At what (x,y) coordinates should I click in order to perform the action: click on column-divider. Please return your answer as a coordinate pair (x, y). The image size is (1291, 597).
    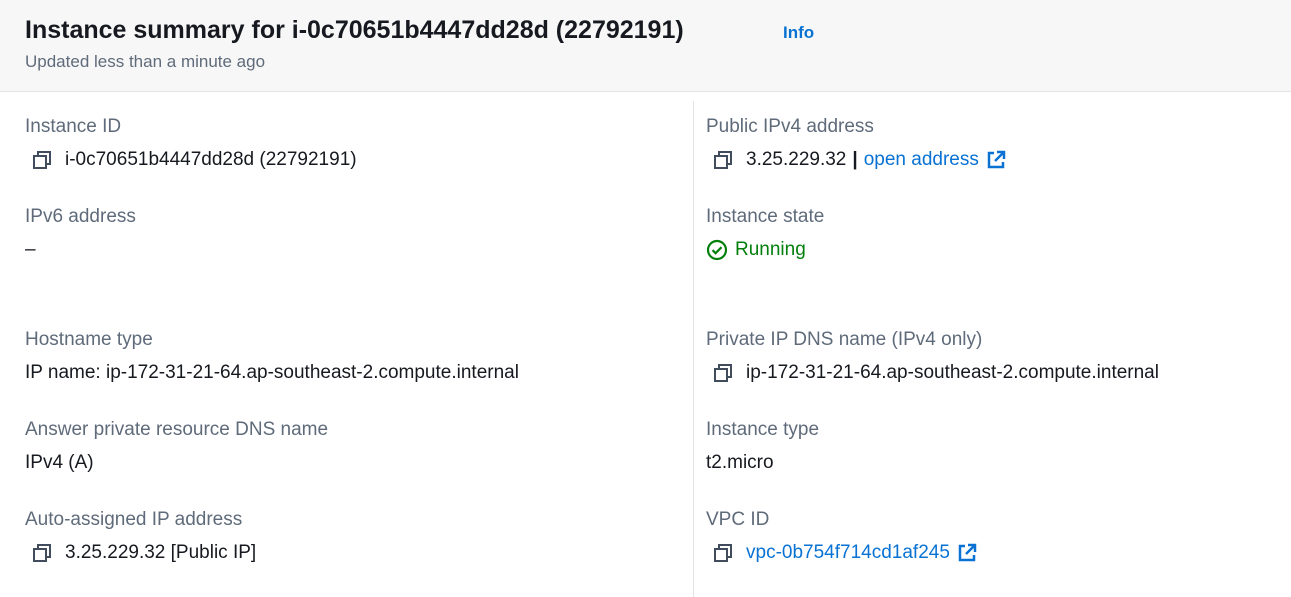
    Looking at the image, I should click on (693, 349).